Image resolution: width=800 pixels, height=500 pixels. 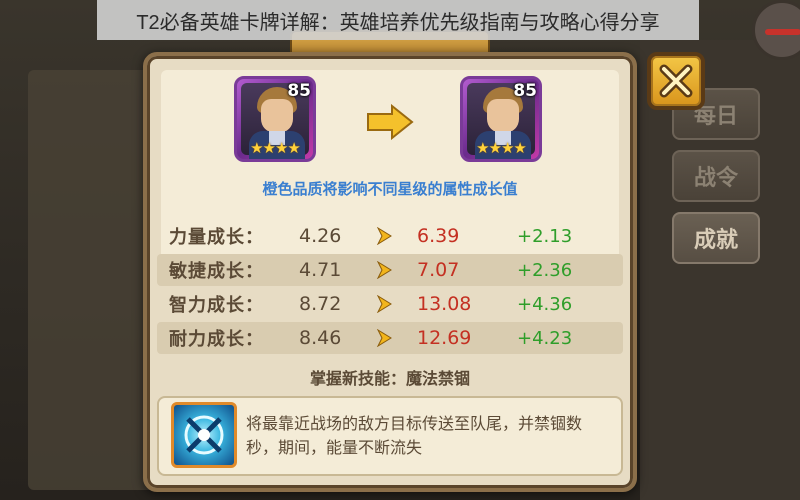 I want to click on stat-label: 智力成长：, so click(x=216, y=305).